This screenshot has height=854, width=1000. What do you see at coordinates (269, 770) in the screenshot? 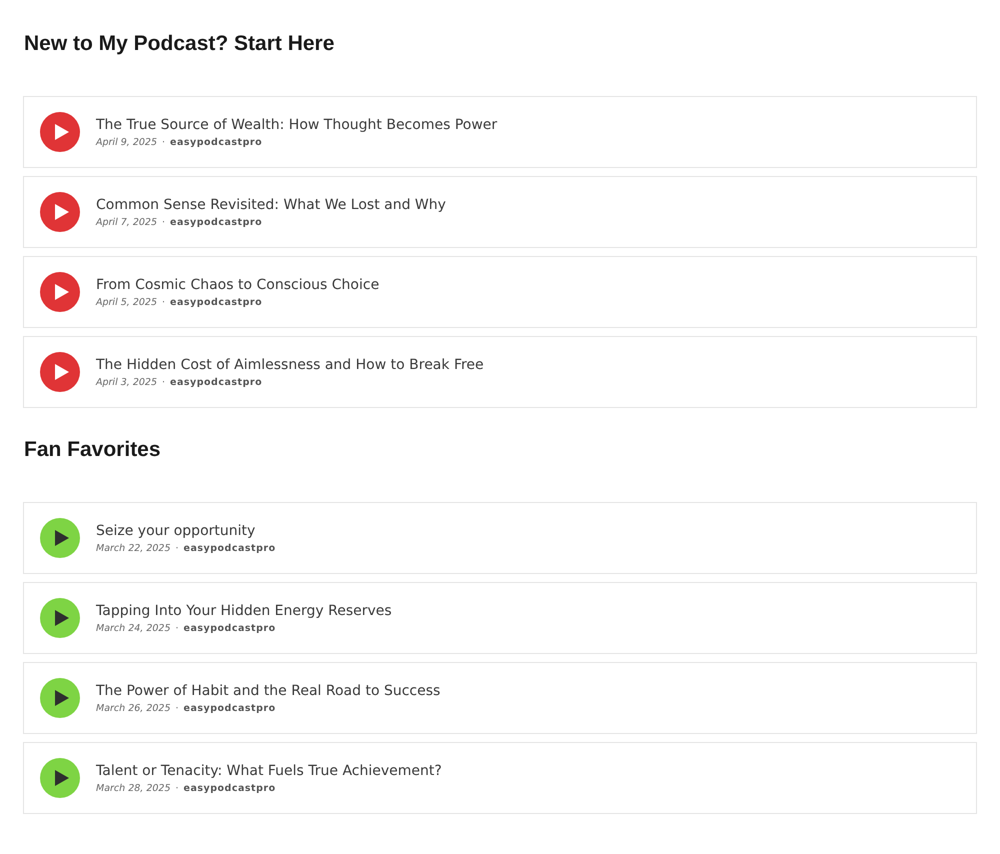
I see `episode-title: Talent or Tenacity: What Fuels True Achievement?` at bounding box center [269, 770].